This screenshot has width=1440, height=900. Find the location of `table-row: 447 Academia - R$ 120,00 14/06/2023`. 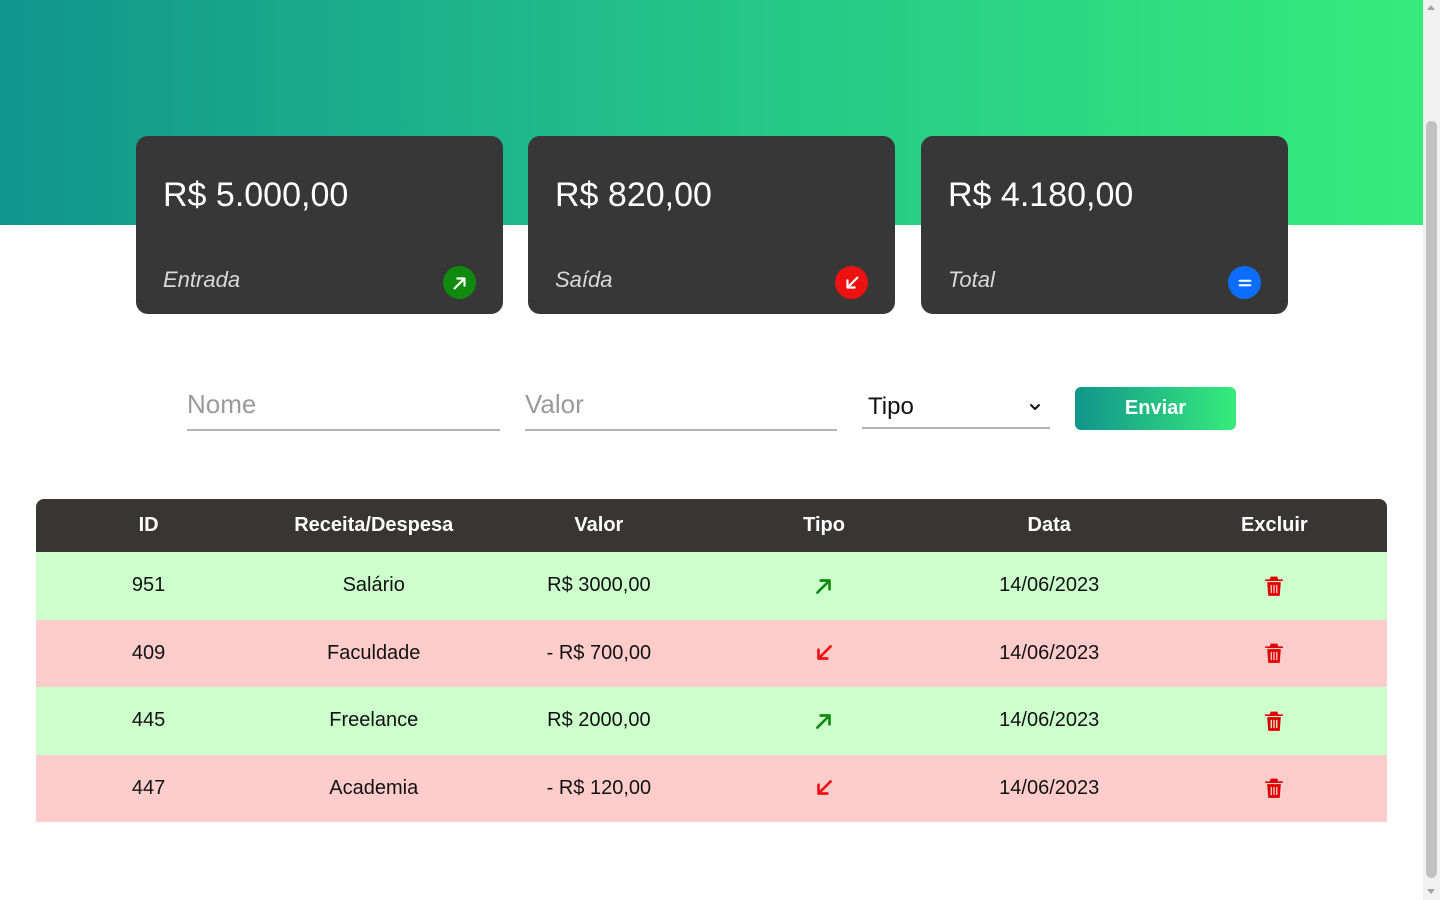

table-row: 447 Academia - R$ 120,00 14/06/2023 is located at coordinates (711, 788).